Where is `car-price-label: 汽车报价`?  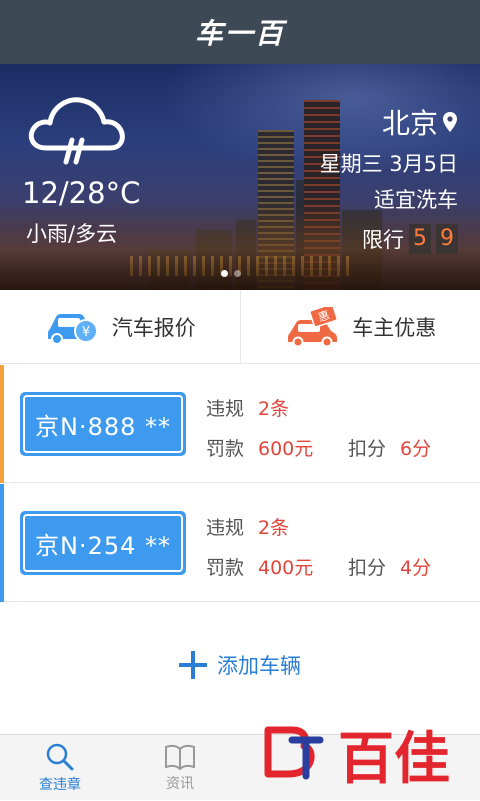
car-price-label: 汽车报价 is located at coordinates (154, 327).